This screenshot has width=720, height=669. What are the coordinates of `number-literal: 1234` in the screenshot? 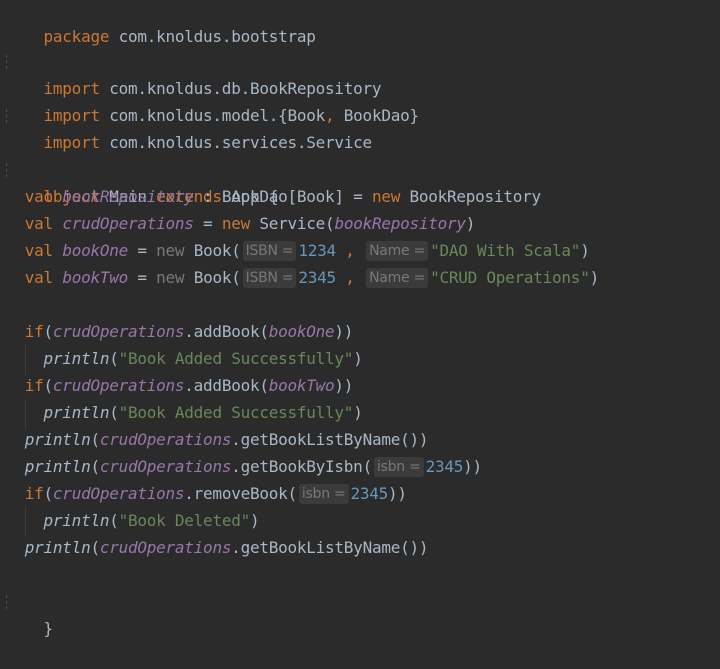 It's located at (317, 250).